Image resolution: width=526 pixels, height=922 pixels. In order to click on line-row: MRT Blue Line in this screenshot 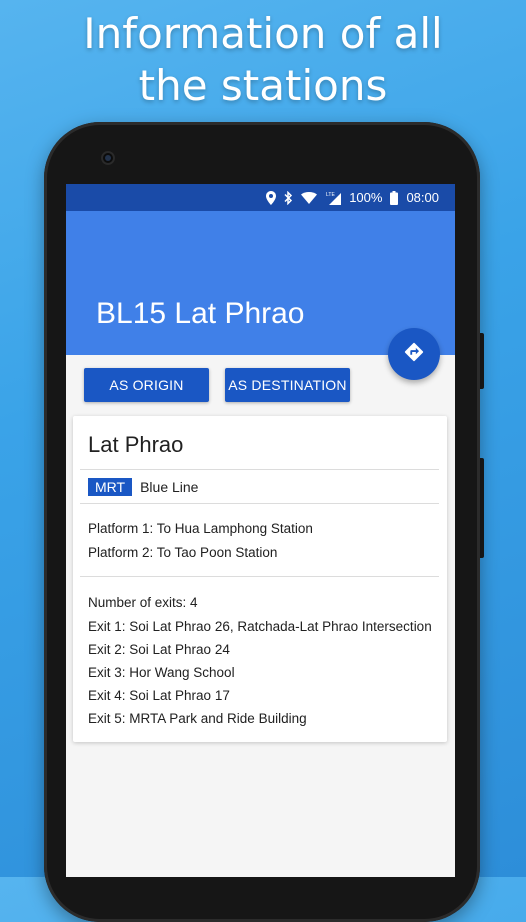, I will do `click(143, 487)`.